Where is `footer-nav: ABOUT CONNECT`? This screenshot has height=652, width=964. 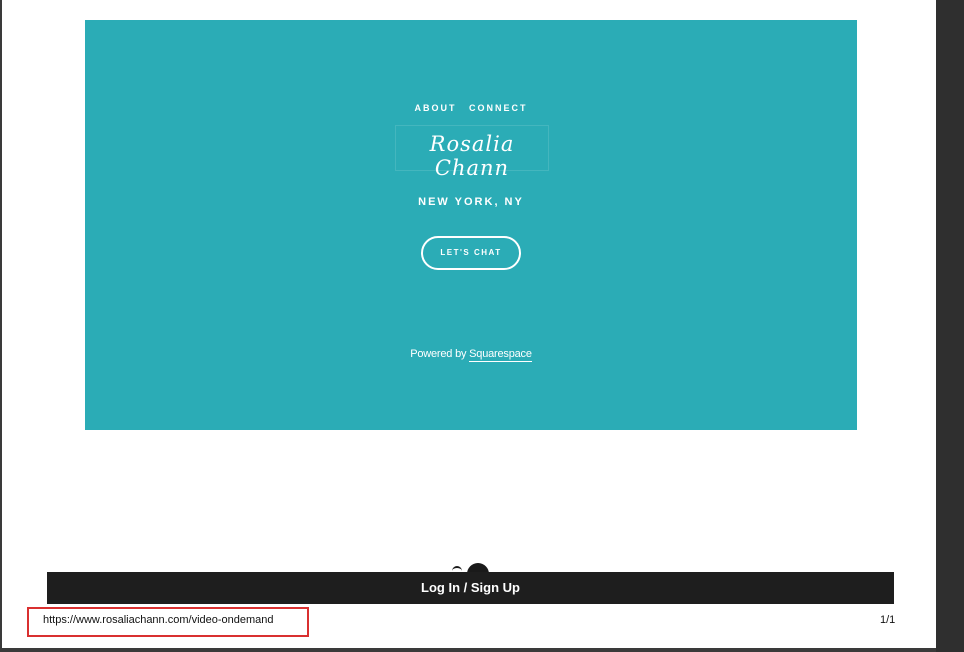
footer-nav: ABOUT CONNECT is located at coordinates (471, 108).